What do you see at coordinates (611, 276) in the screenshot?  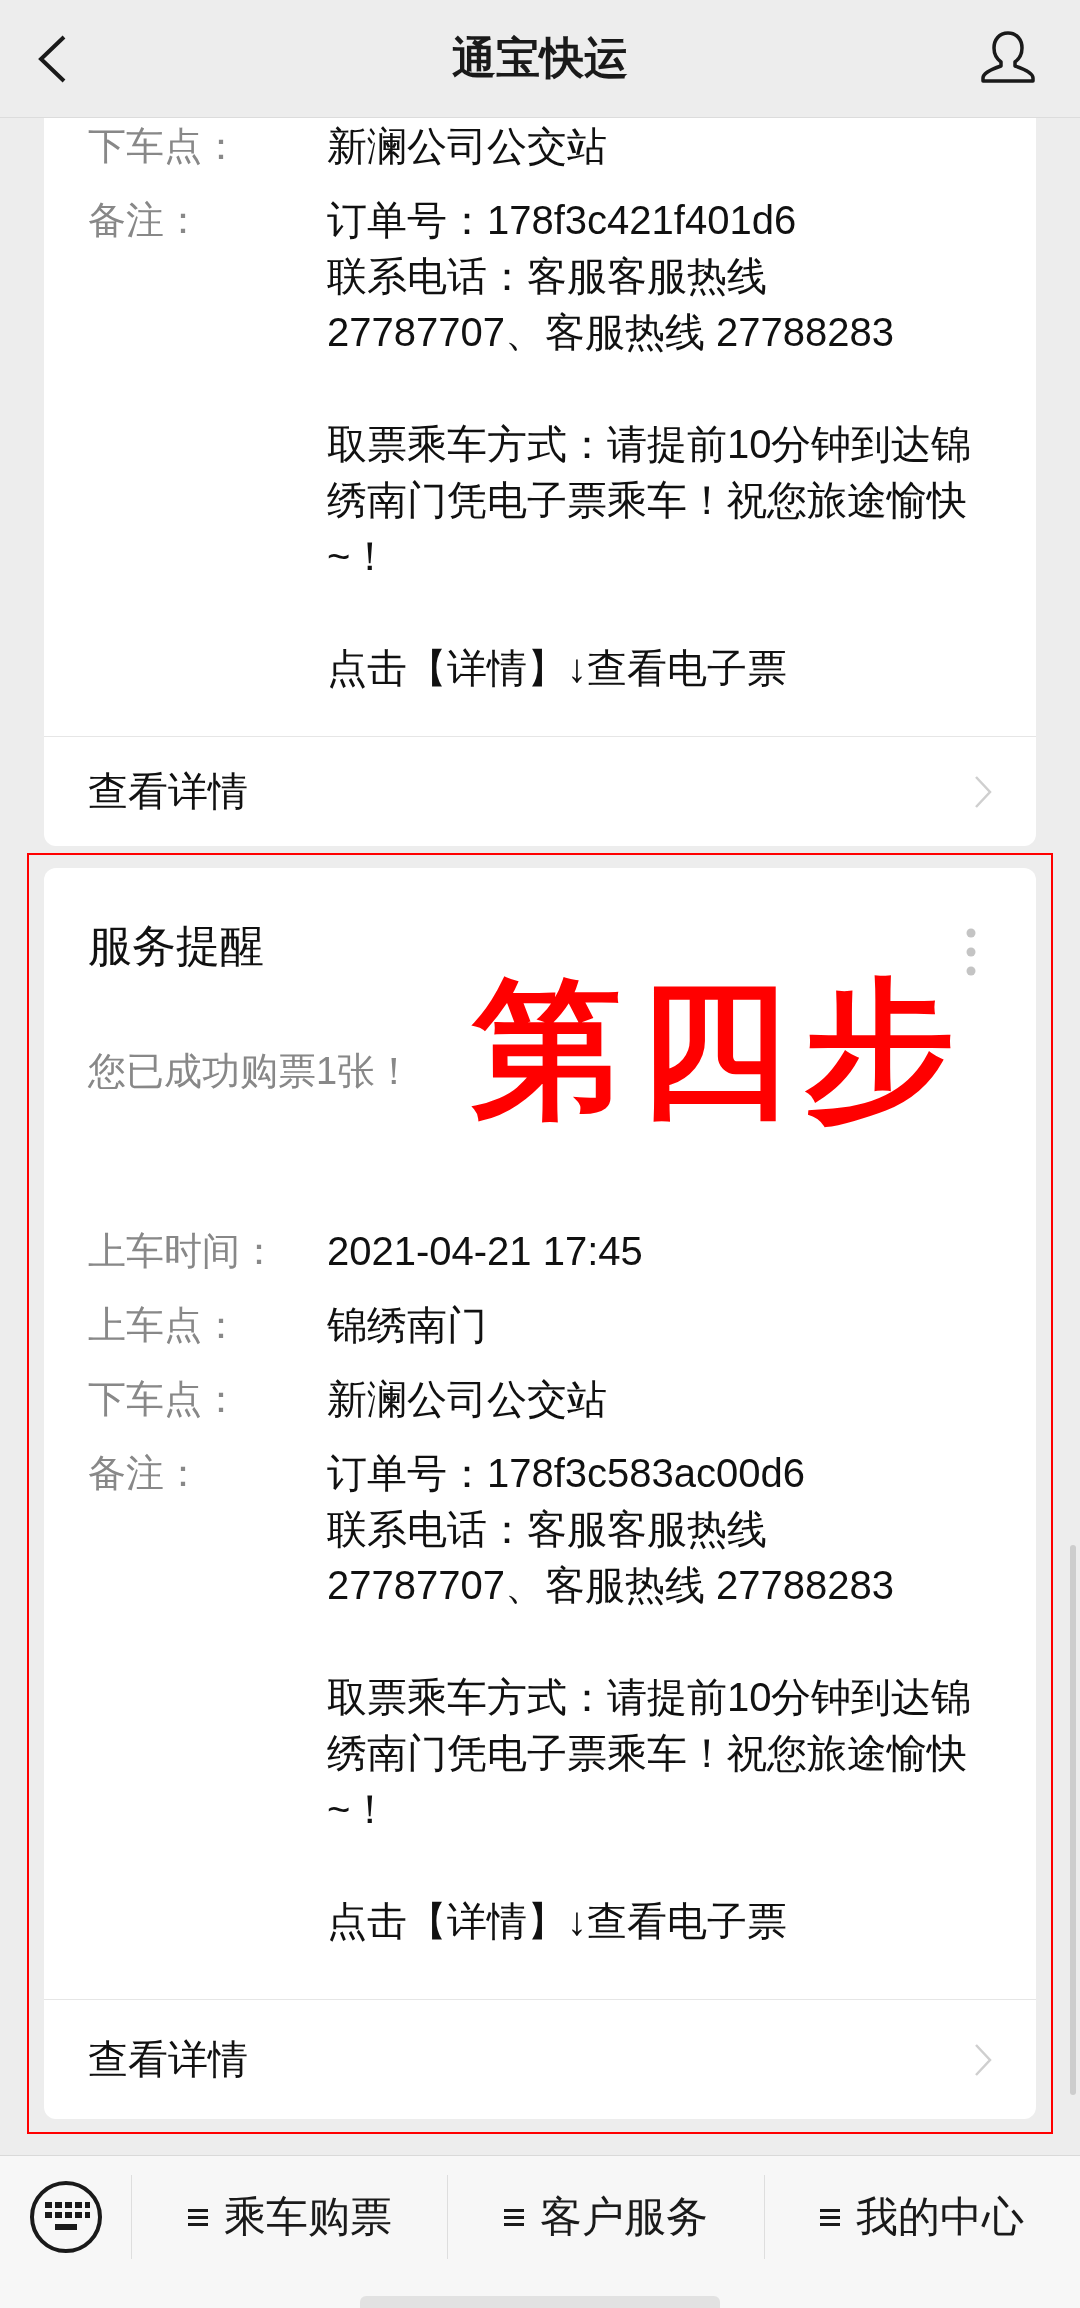 I see `field-value: 订单号：178f3c421f401d6 联系电话：客服客服热线 27787707、客服热线 27788283` at bounding box center [611, 276].